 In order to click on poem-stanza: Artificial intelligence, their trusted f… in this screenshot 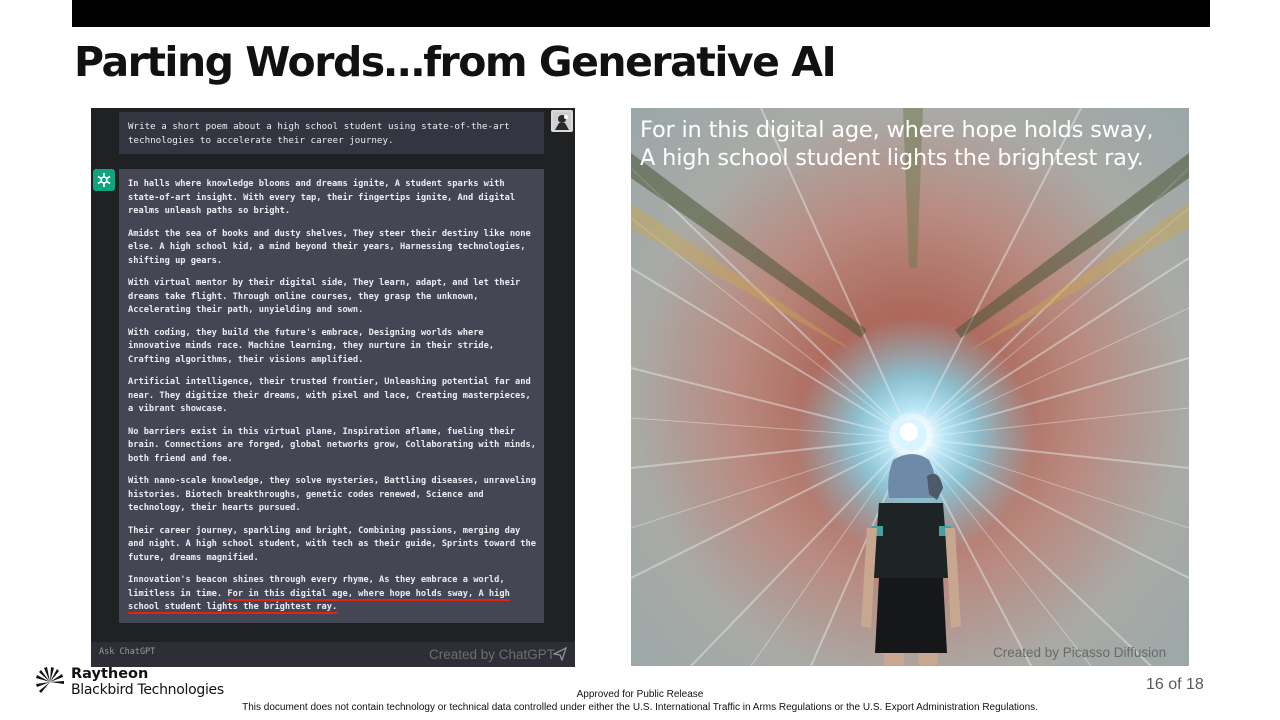, I will do `click(329, 395)`.